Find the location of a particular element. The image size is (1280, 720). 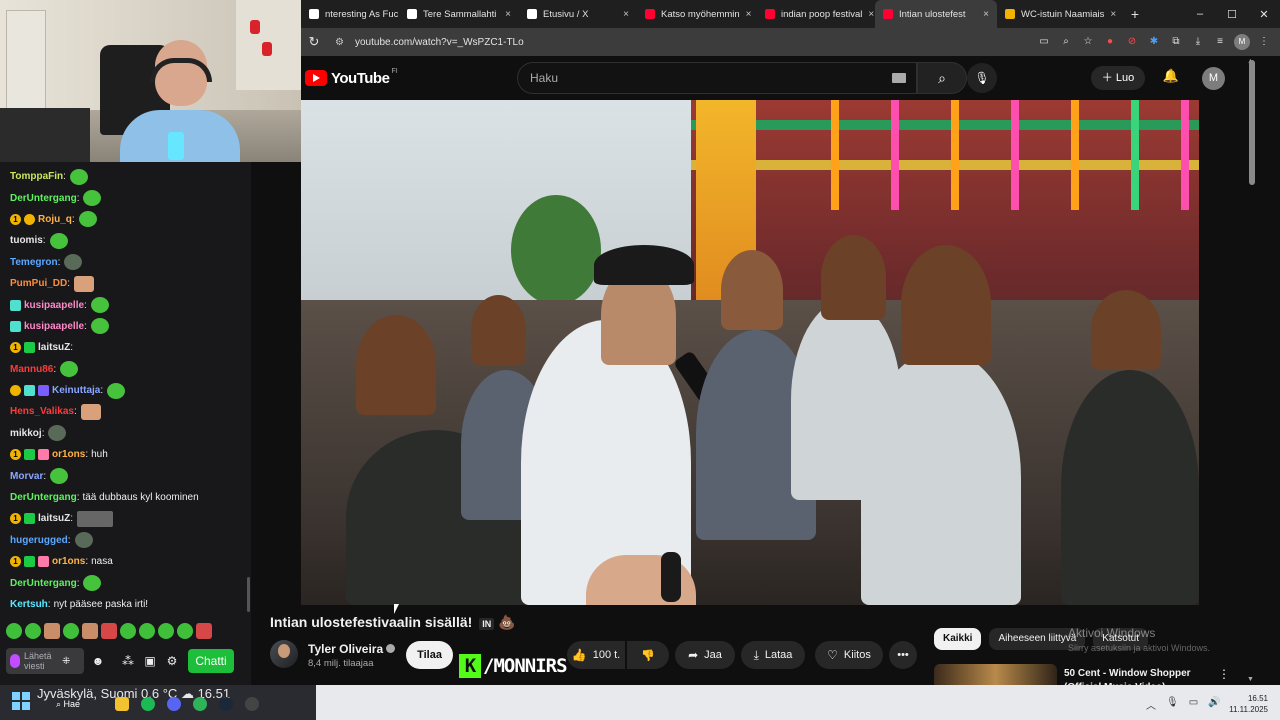

obs-icon is located at coordinates (252, 704).